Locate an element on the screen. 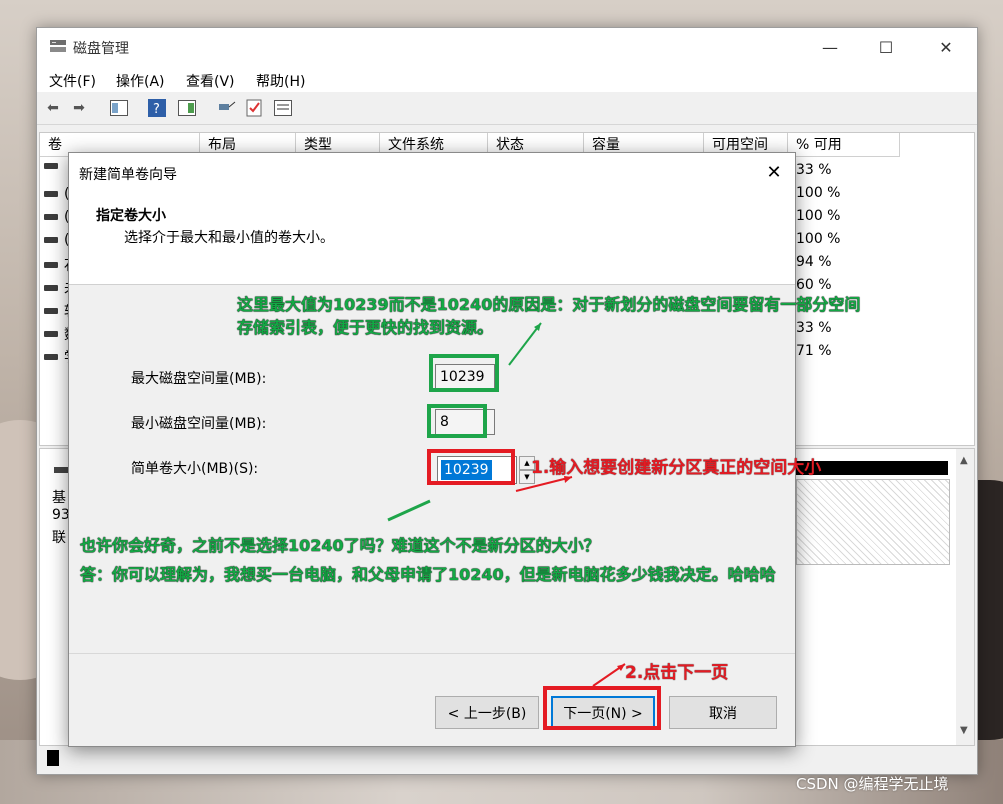  arrow-green-mid is located at coordinates (409, 510).